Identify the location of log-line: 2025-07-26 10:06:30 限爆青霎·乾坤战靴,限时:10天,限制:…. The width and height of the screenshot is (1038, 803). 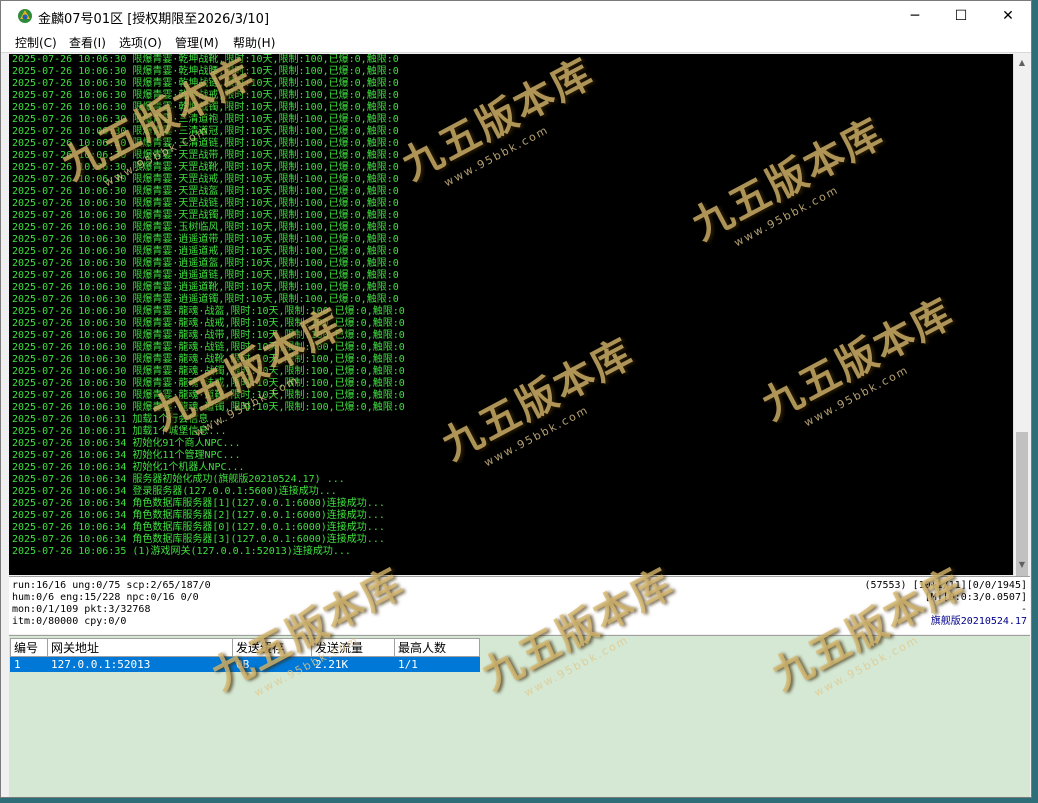
(205, 59).